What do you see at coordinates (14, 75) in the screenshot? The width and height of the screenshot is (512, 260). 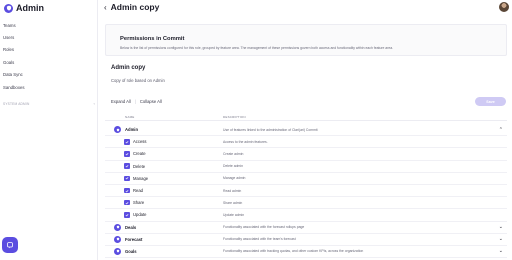 I see `sidebar-item-data-sync: Data Sync` at bounding box center [14, 75].